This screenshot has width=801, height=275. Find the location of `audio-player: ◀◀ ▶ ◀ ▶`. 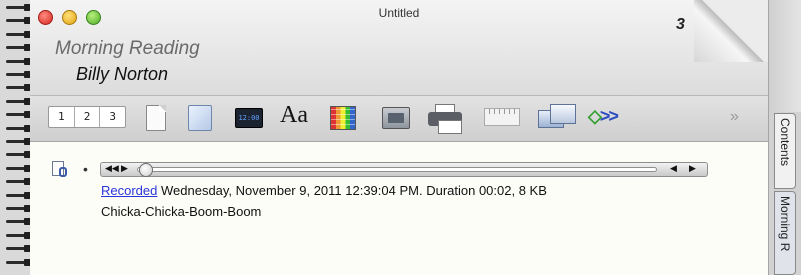

audio-player: ◀◀ ▶ ◀ ▶ is located at coordinates (404, 169).